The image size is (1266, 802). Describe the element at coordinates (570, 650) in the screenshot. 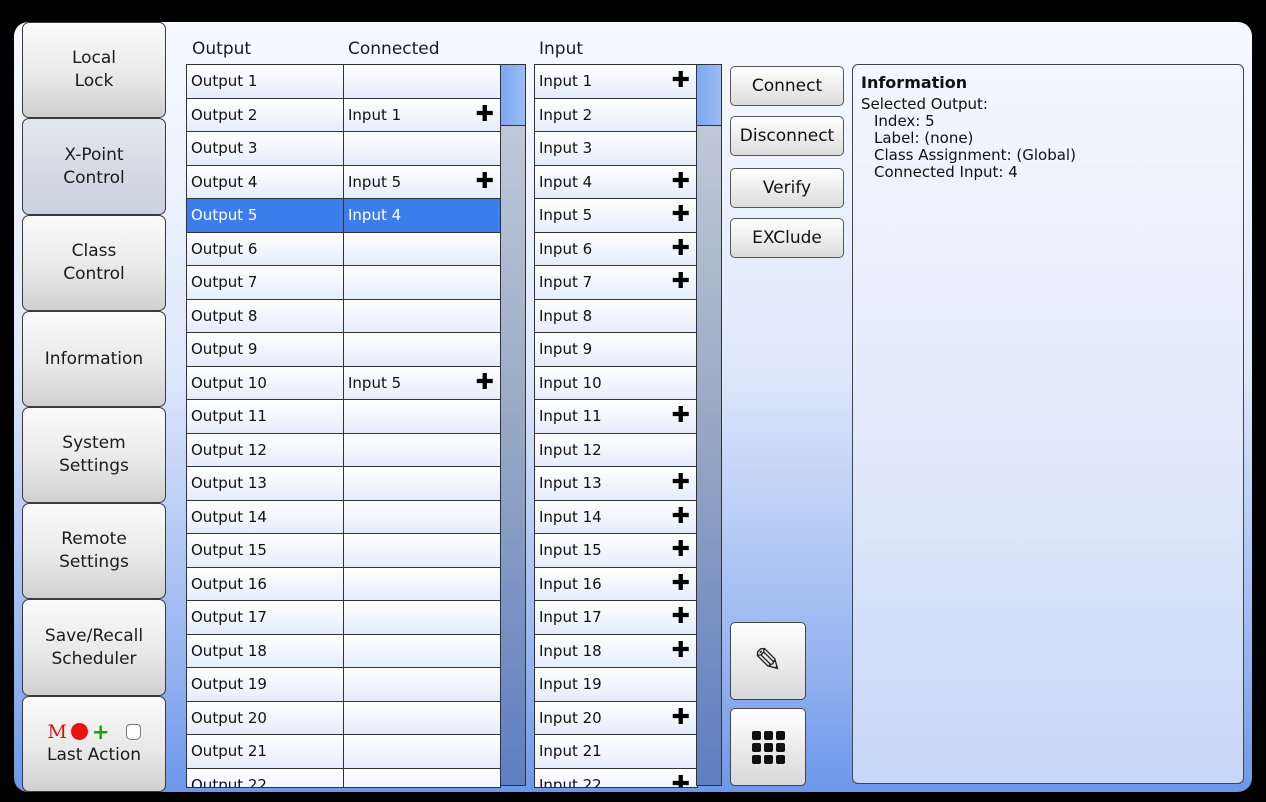

I see `input-label: Input 18` at that location.